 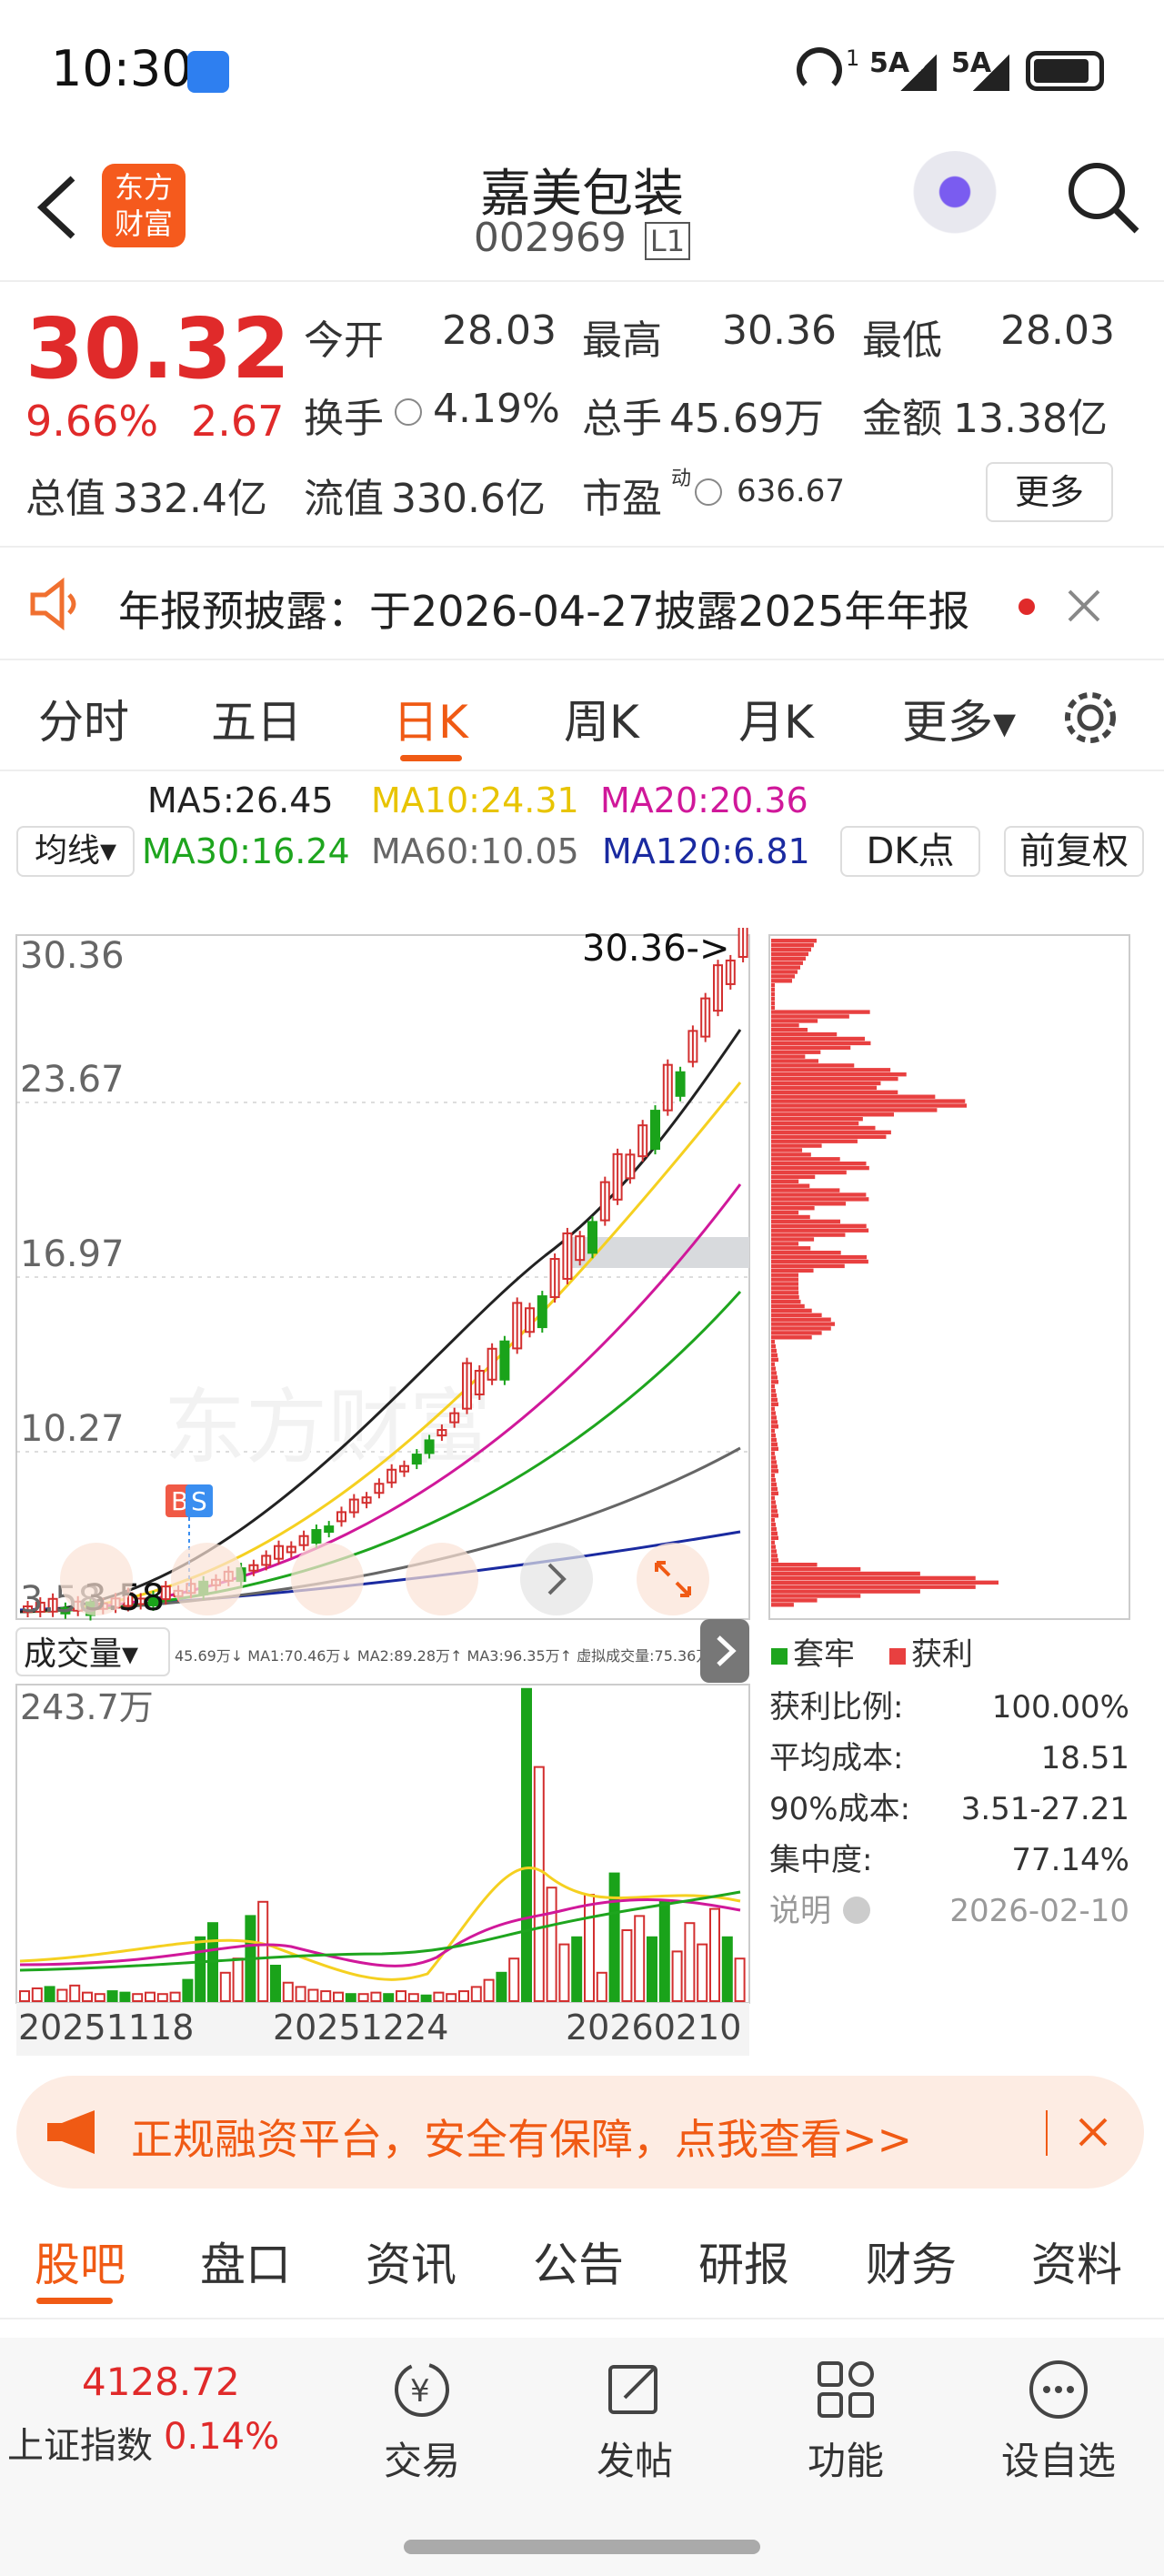 What do you see at coordinates (656, 949) in the screenshot?
I see `max-marker: 30.36->` at bounding box center [656, 949].